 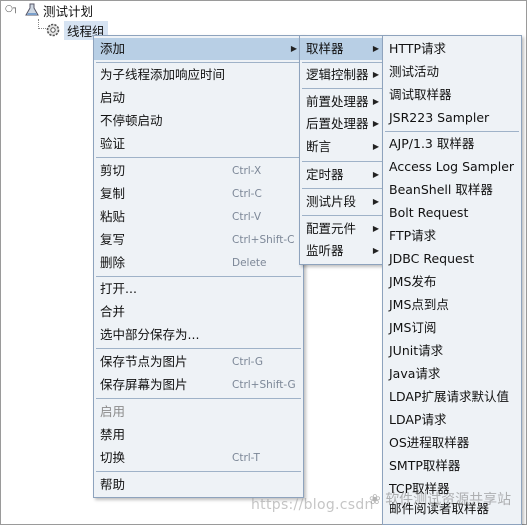 I want to click on menu-item-sampler: 取样器 ▶, so click(x=342, y=49).